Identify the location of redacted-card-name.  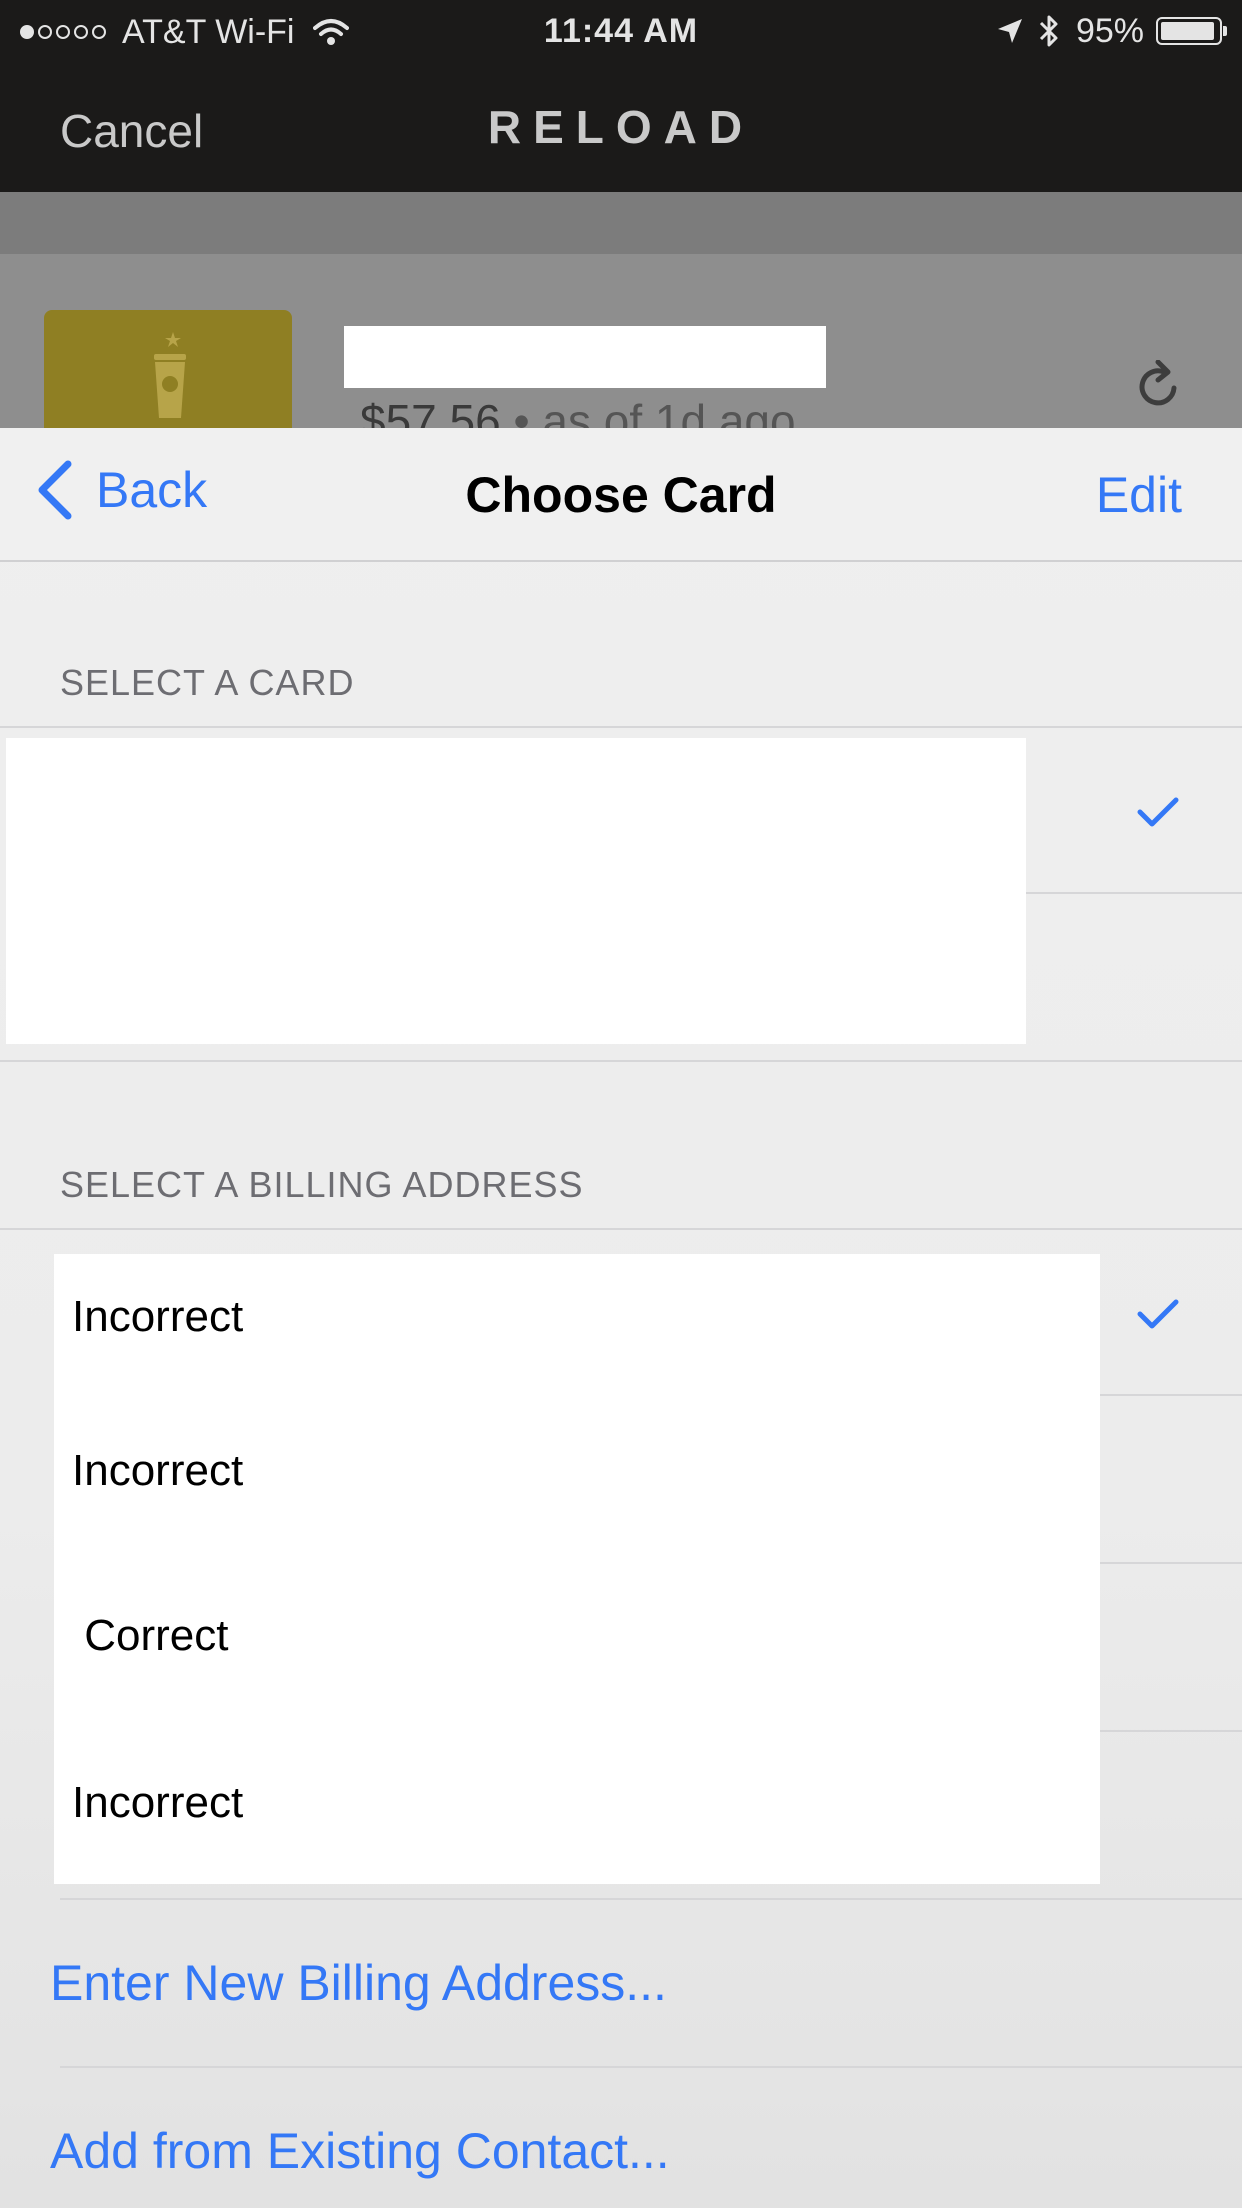
(585, 357).